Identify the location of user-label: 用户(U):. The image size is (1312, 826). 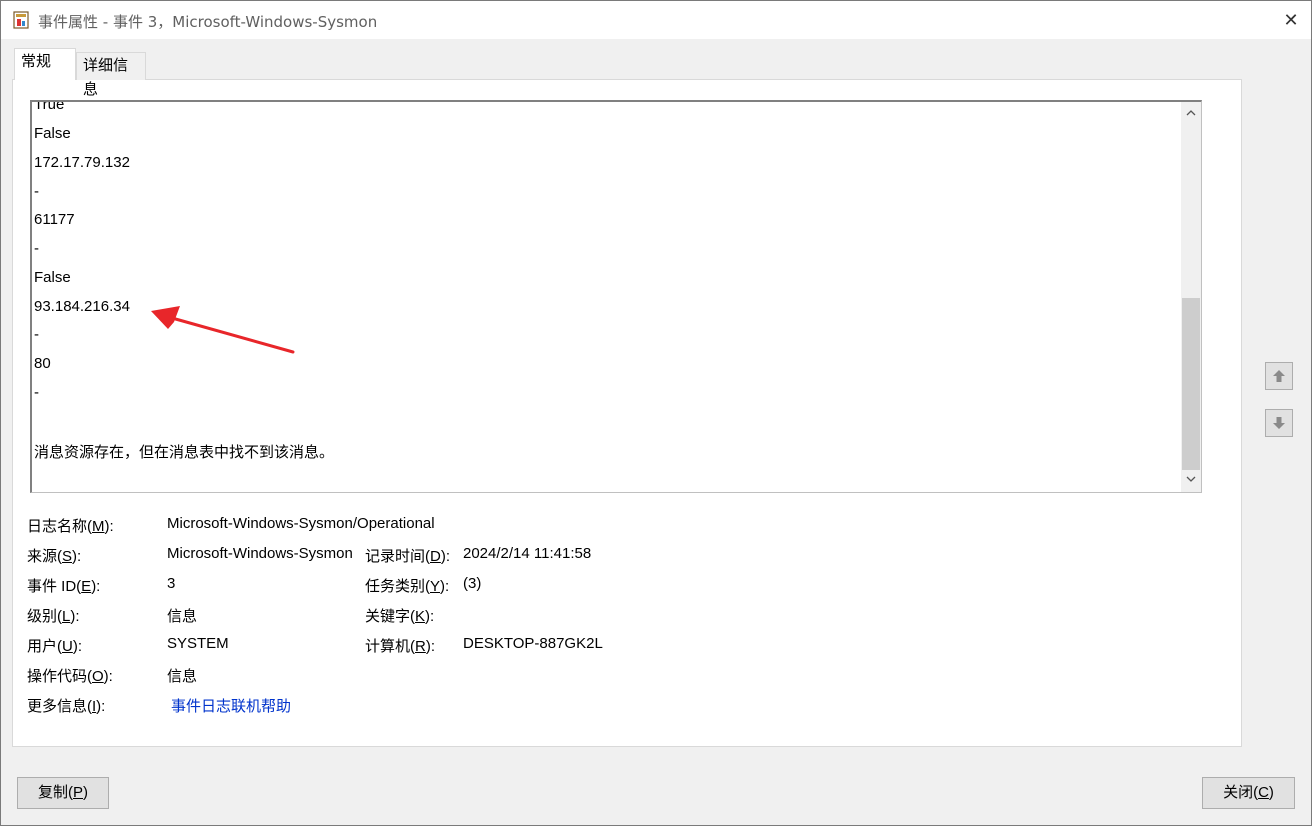
(55, 646).